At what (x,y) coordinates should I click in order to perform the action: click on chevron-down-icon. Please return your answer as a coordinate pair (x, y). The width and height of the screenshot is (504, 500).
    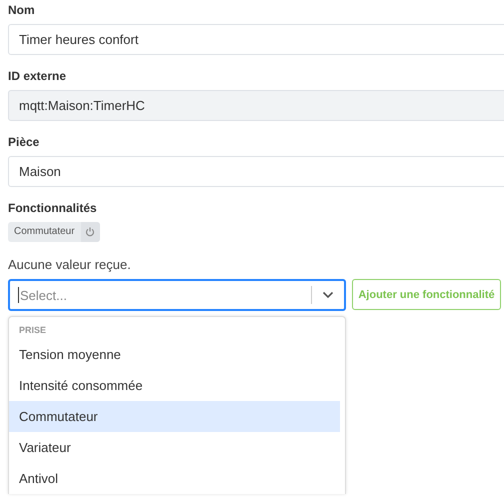
    Looking at the image, I should click on (328, 295).